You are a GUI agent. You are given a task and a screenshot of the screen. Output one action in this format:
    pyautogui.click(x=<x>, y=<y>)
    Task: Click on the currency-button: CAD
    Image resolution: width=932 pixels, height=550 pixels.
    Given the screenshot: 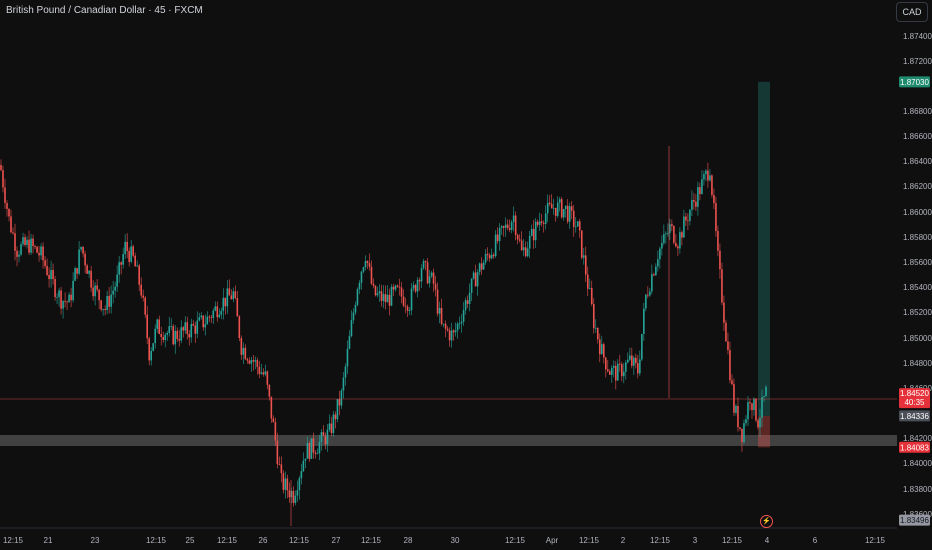 What is the action you would take?
    pyautogui.click(x=912, y=12)
    